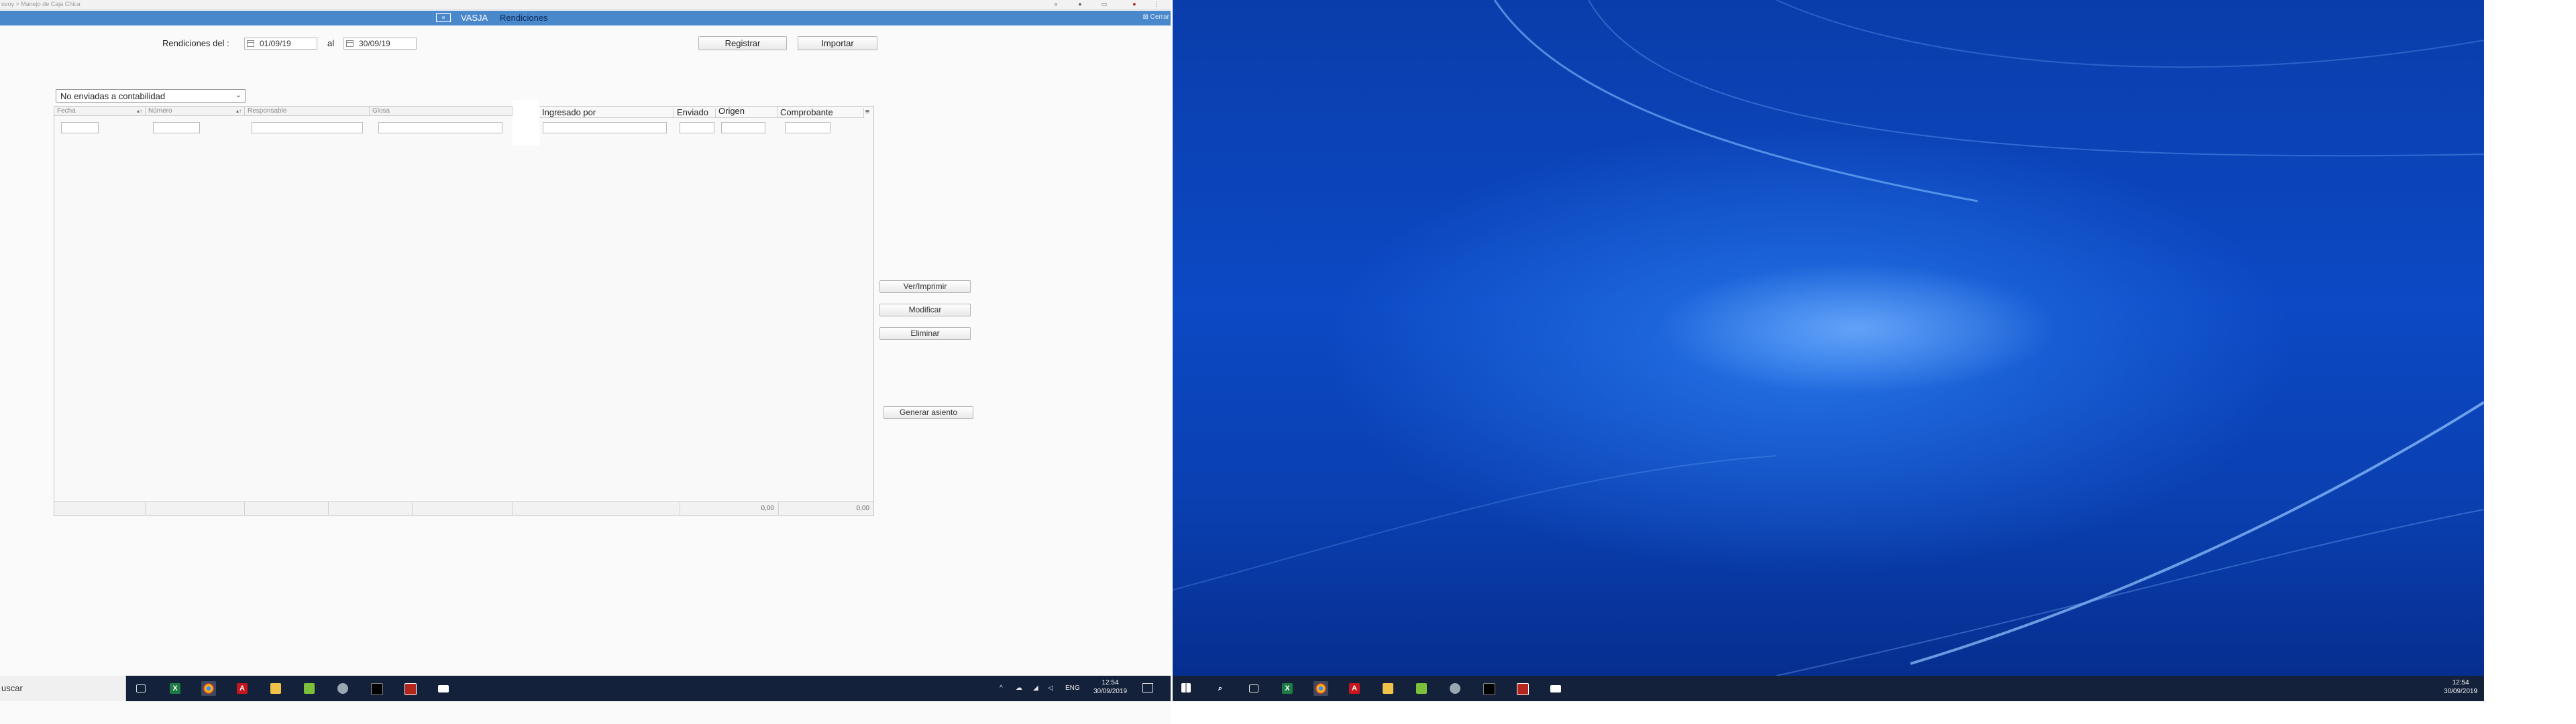  Describe the element at coordinates (867, 112) in the screenshot. I see `hamburger-icon: ≡` at that location.